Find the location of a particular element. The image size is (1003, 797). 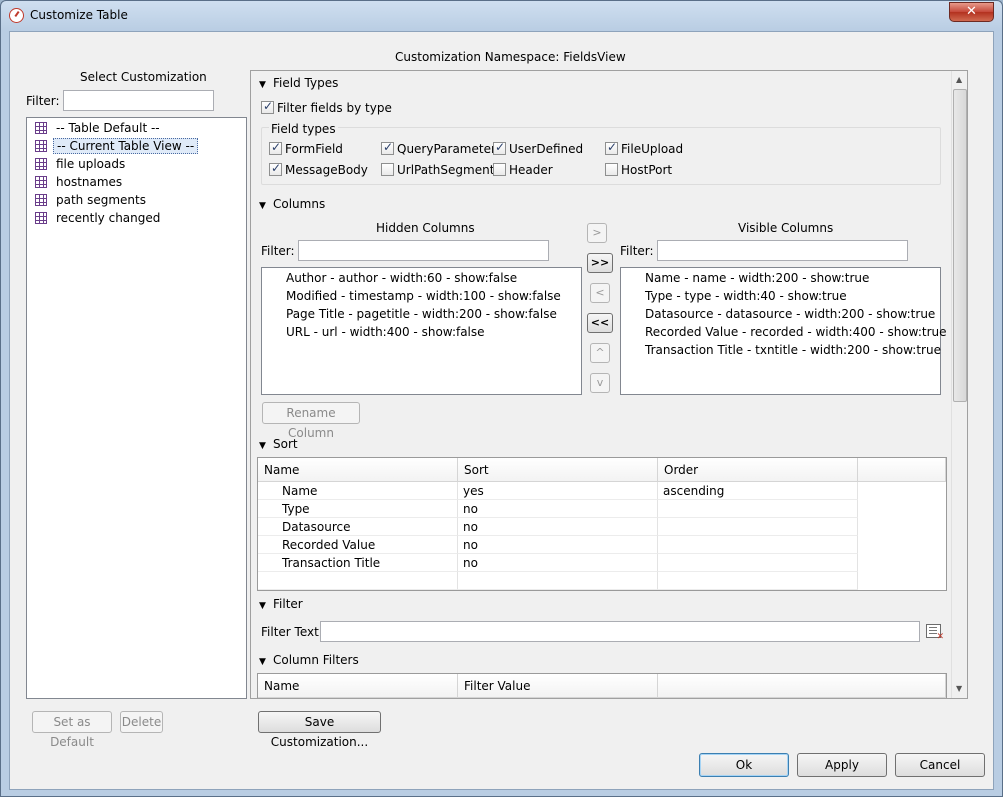

set-as-default-button: Set as Default is located at coordinates (72, 730).